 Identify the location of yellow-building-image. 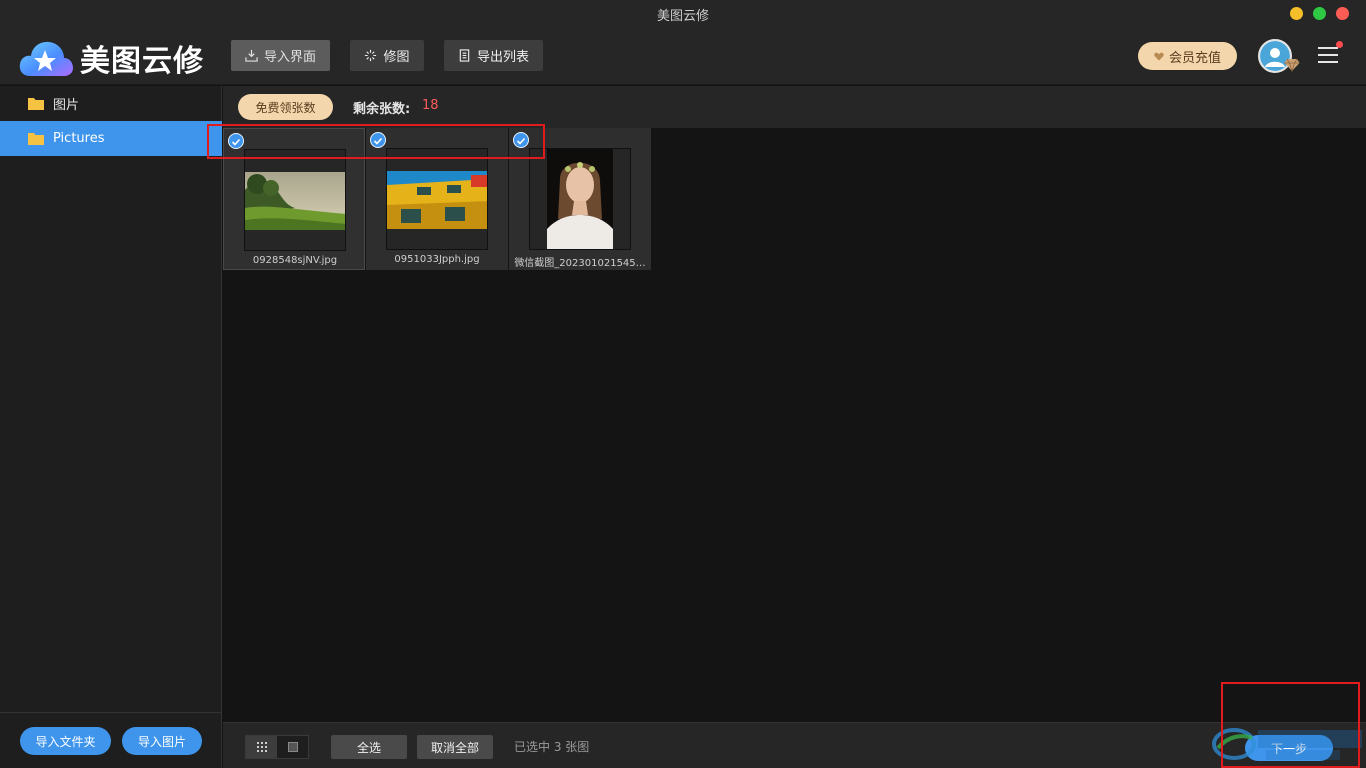
(437, 199).